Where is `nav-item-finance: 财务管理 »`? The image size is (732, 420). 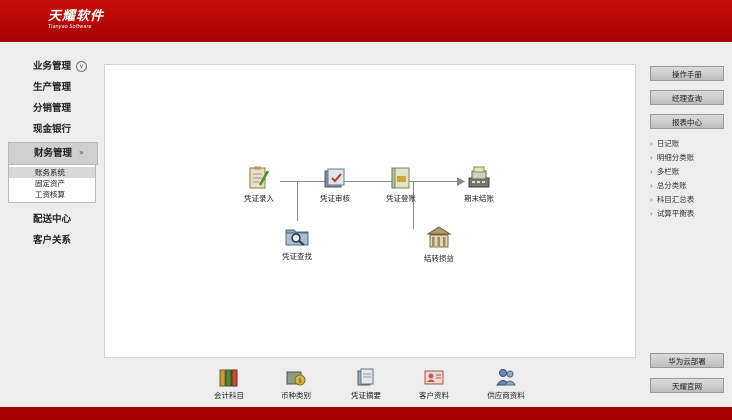 nav-item-finance: 财务管理 » is located at coordinates (53, 153).